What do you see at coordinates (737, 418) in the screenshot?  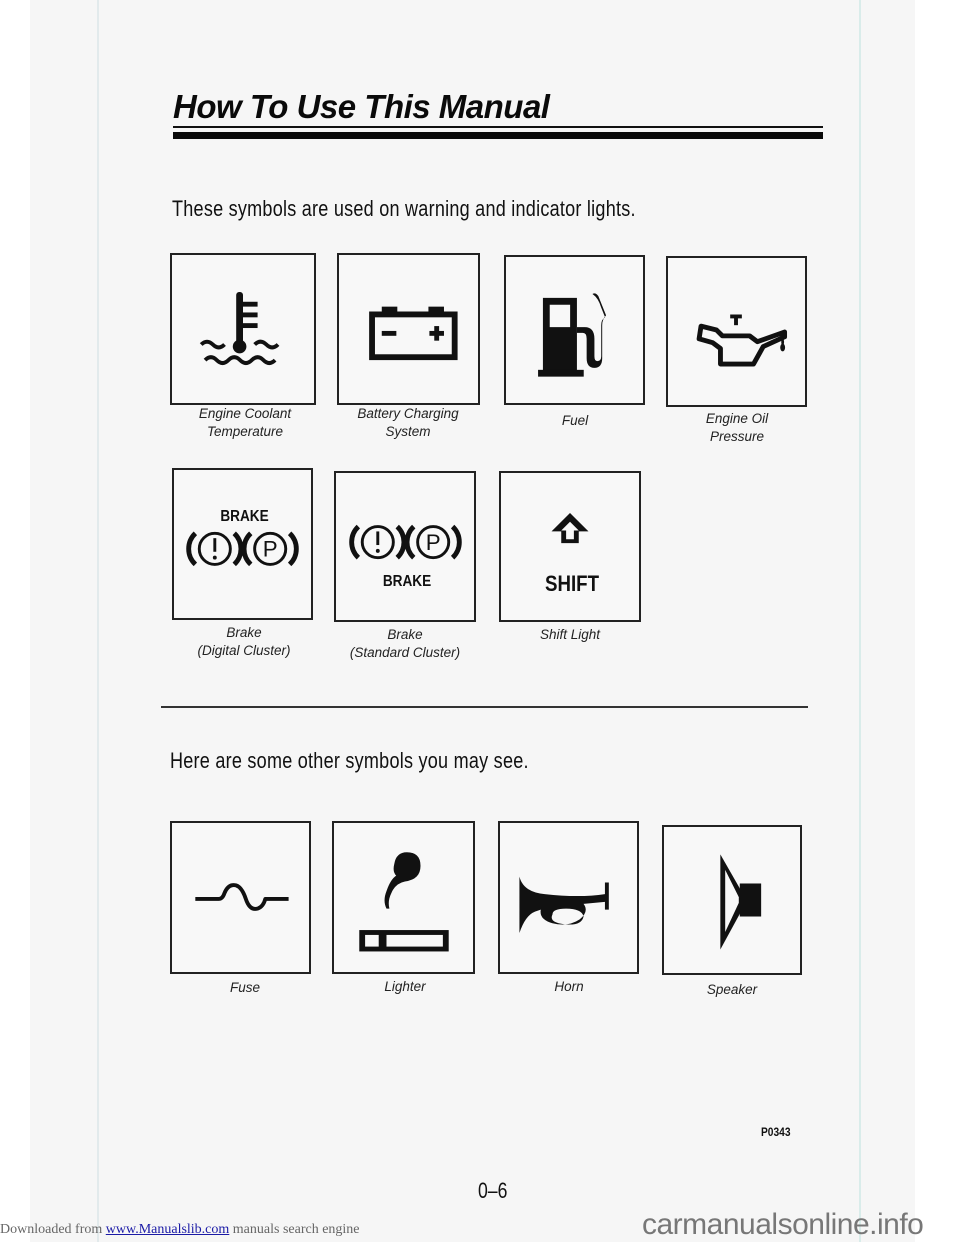 I see `caption-line: Engine Oil` at bounding box center [737, 418].